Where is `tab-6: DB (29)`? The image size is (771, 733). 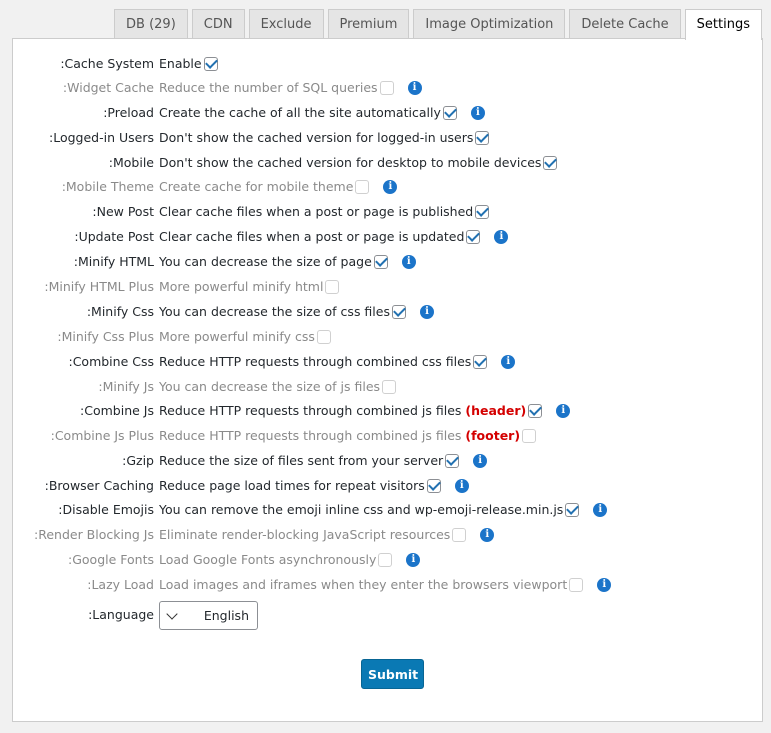 tab-6: DB (29) is located at coordinates (151, 23).